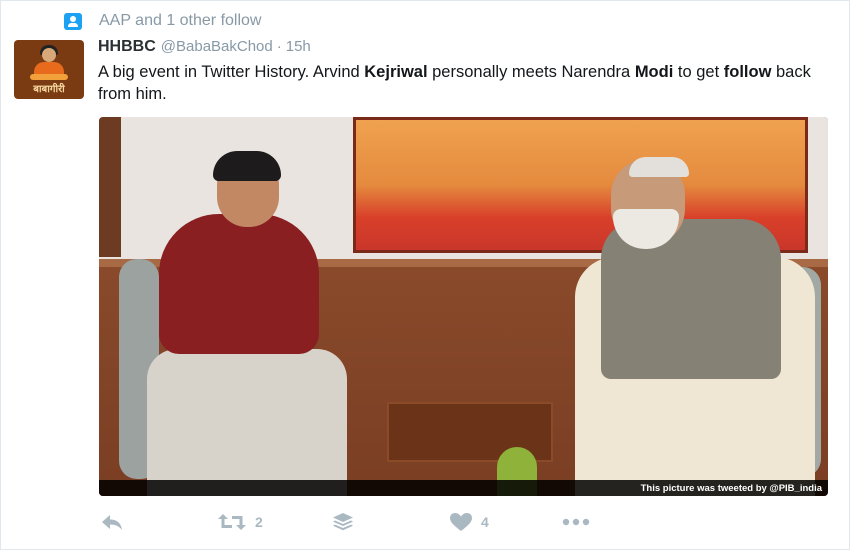  I want to click on tweet-actions: 2 4, so click(450, 522).